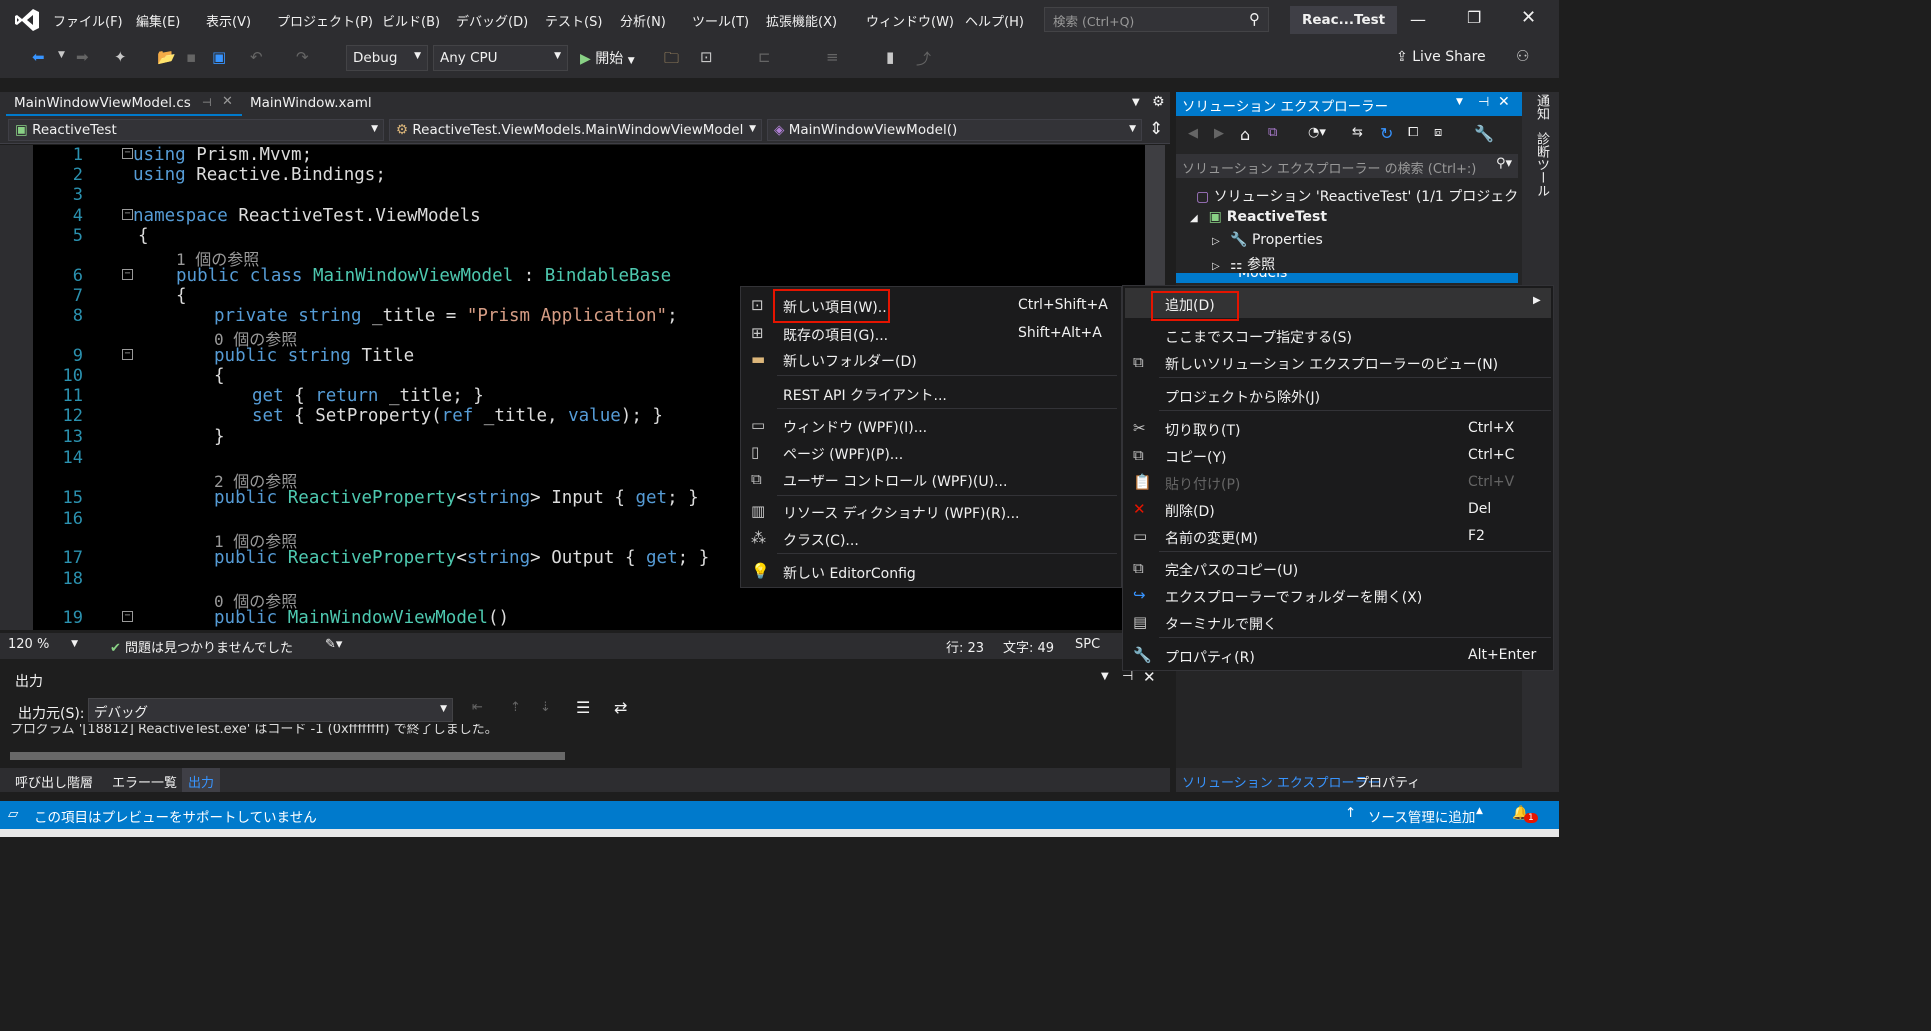 The width and height of the screenshot is (1931, 1031). What do you see at coordinates (890, 57) in the screenshot?
I see `bookmark-icon: ▮` at bounding box center [890, 57].